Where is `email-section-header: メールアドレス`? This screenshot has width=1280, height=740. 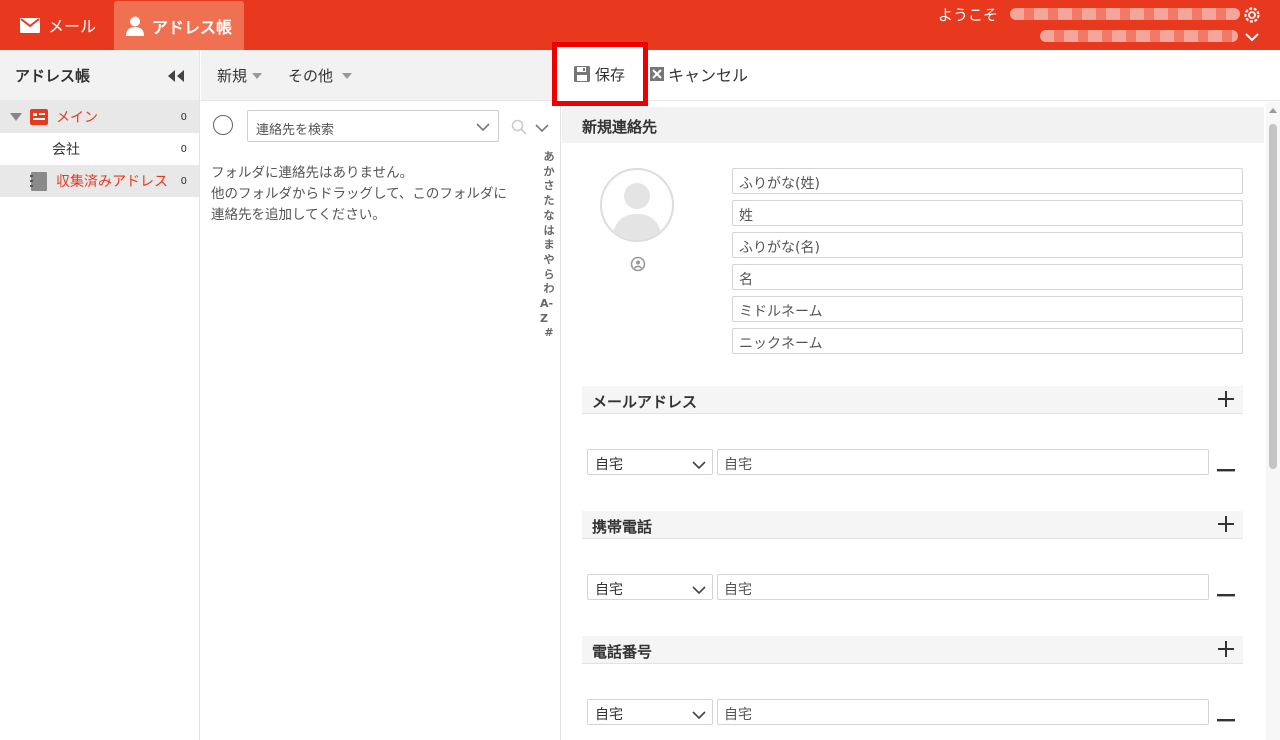 email-section-header: メールアドレス is located at coordinates (912, 400).